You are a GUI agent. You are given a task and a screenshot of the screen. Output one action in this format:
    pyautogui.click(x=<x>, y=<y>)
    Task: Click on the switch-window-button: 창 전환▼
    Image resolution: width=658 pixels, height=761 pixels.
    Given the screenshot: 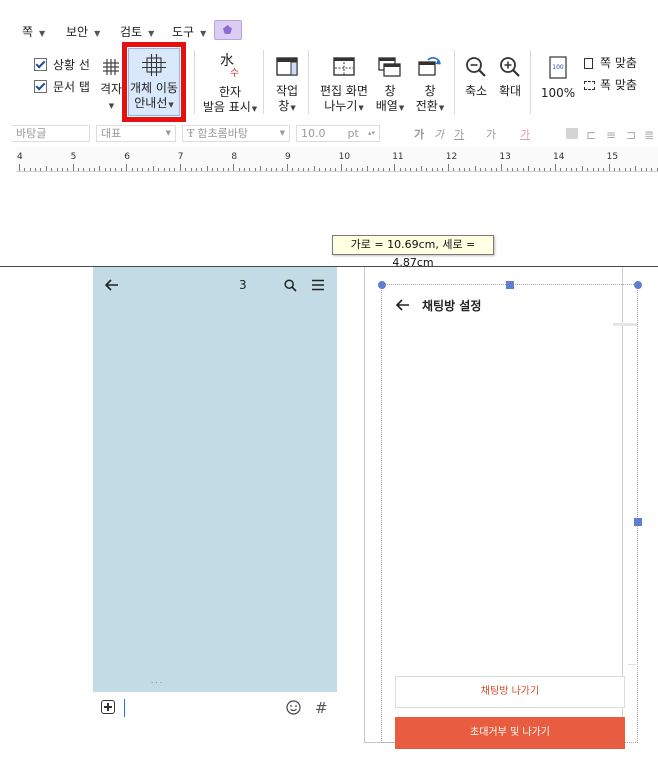 What is the action you would take?
    pyautogui.click(x=430, y=86)
    